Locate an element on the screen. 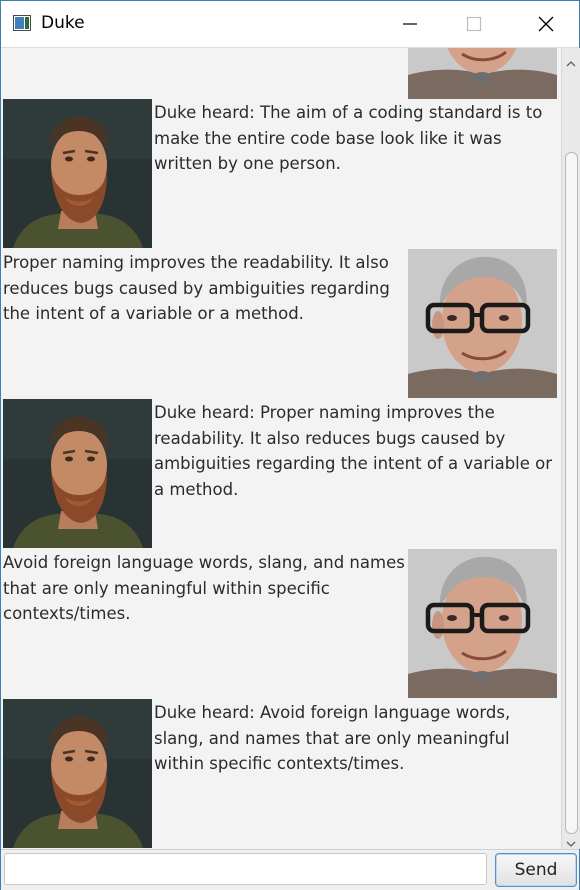 The width and height of the screenshot is (580, 890). minimize-button is located at coordinates (410, 24).